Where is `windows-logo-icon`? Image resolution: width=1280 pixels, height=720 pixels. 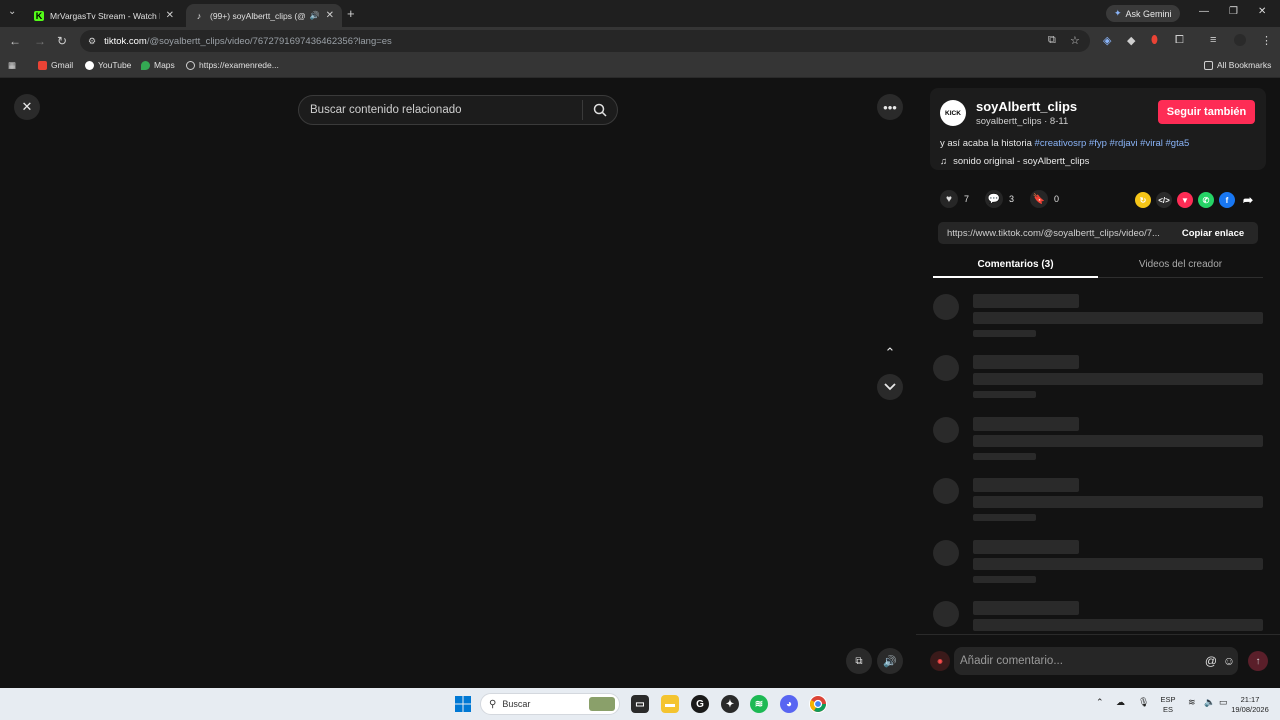
windows-logo-icon is located at coordinates (463, 704).